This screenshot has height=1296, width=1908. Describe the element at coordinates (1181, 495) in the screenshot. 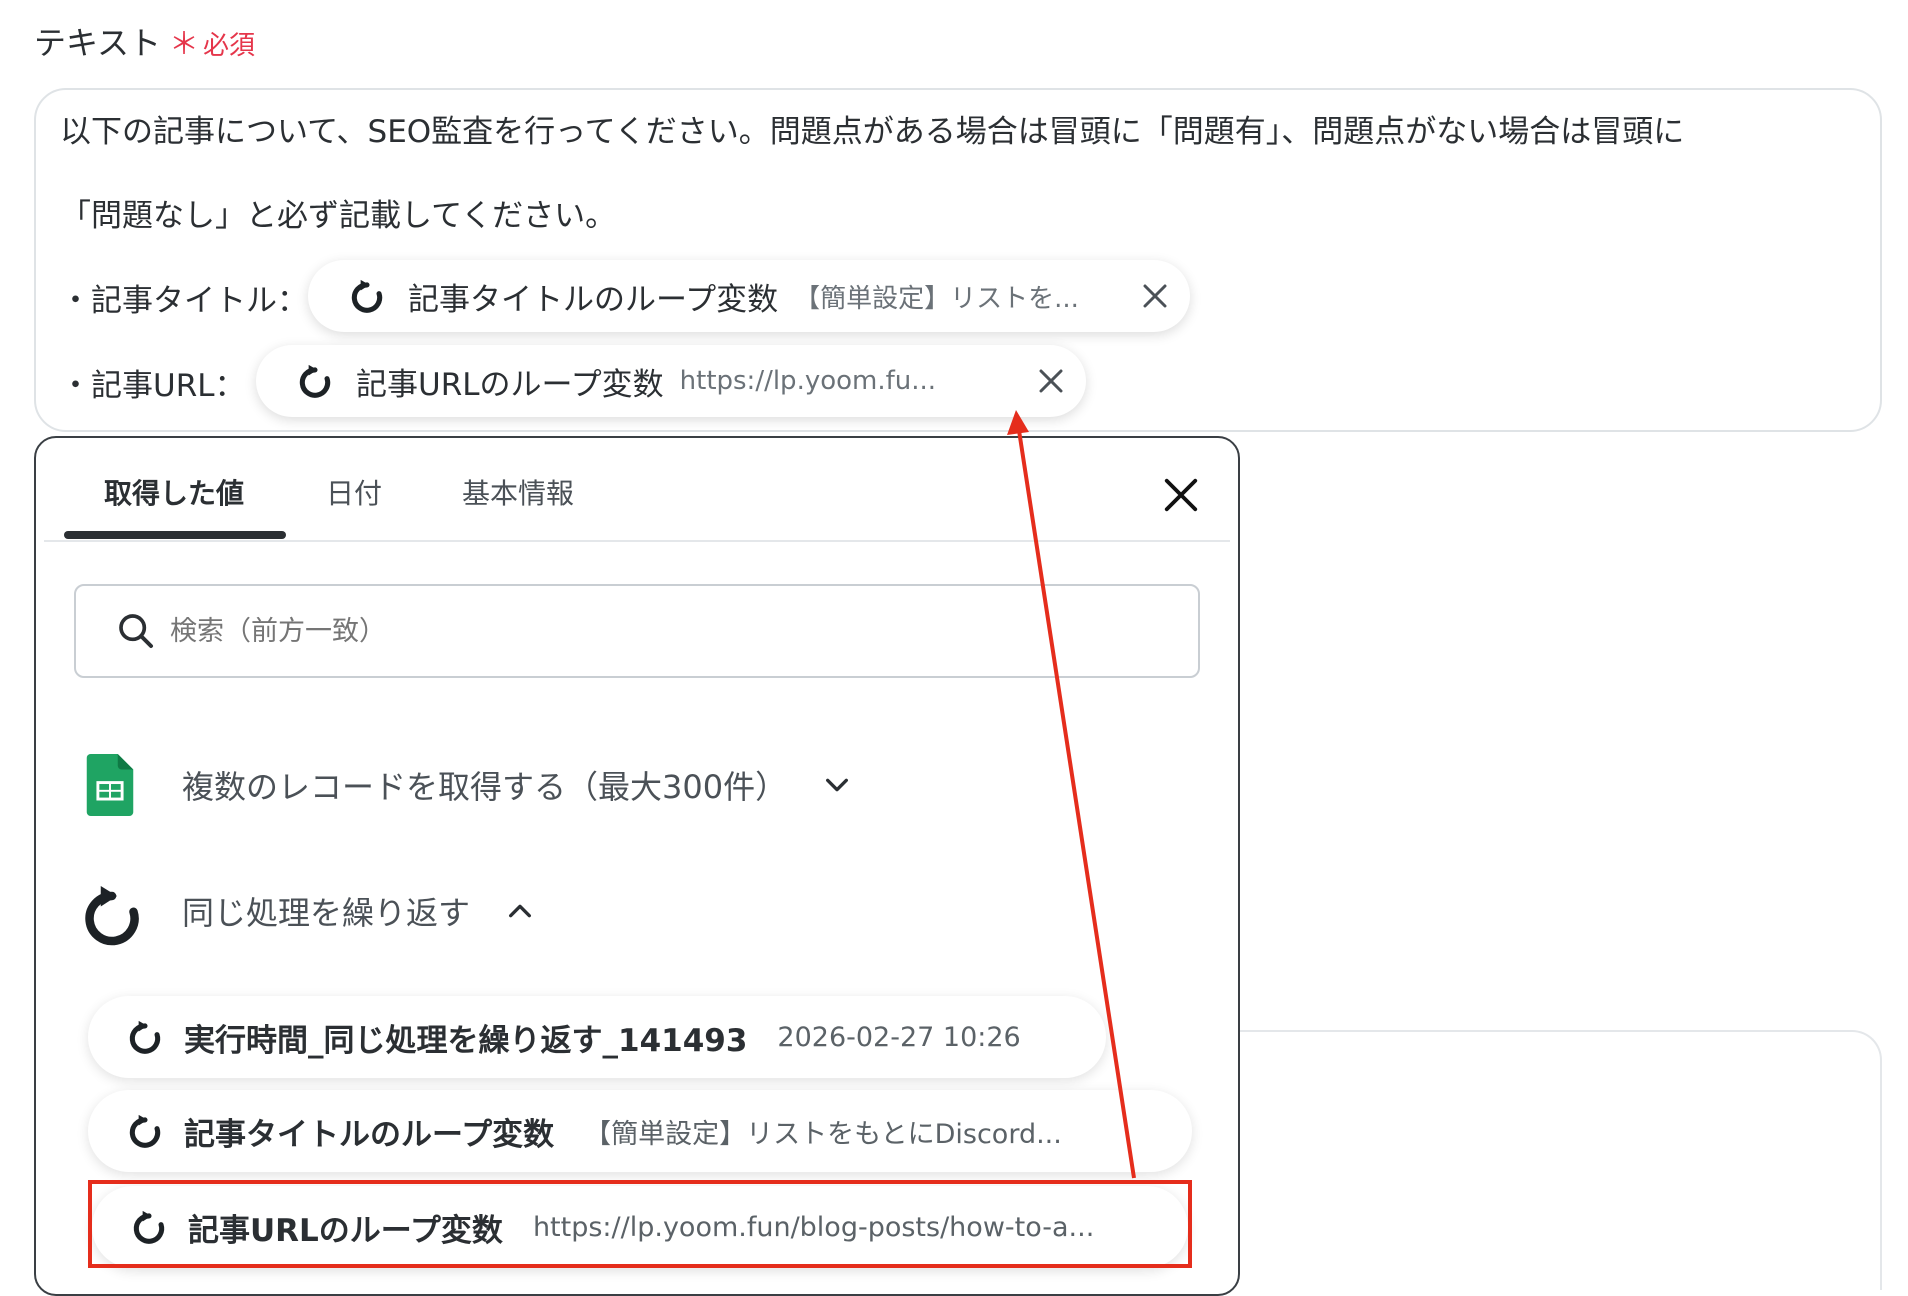

I see `close-icon` at that location.